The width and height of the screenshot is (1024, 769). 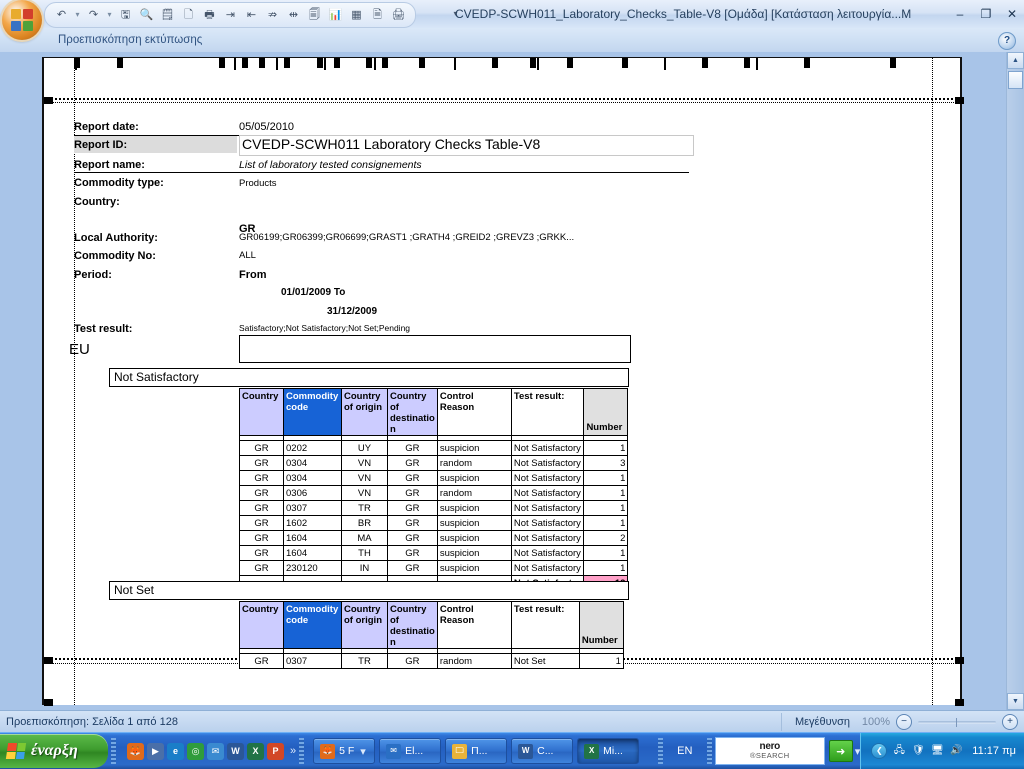 I want to click on insert-row-icon: ⇥, so click(x=230, y=15).